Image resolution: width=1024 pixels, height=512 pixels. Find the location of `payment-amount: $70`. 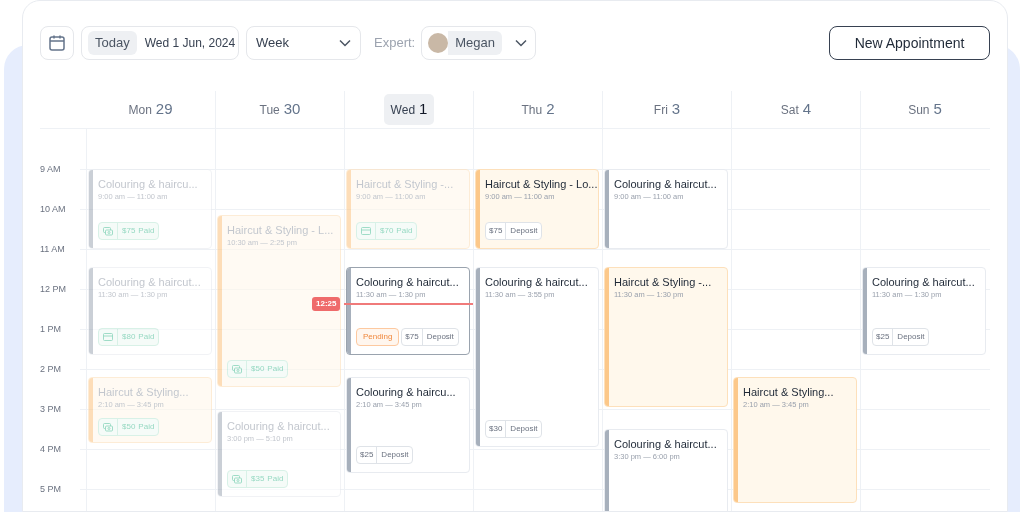

payment-amount: $70 is located at coordinates (387, 231).